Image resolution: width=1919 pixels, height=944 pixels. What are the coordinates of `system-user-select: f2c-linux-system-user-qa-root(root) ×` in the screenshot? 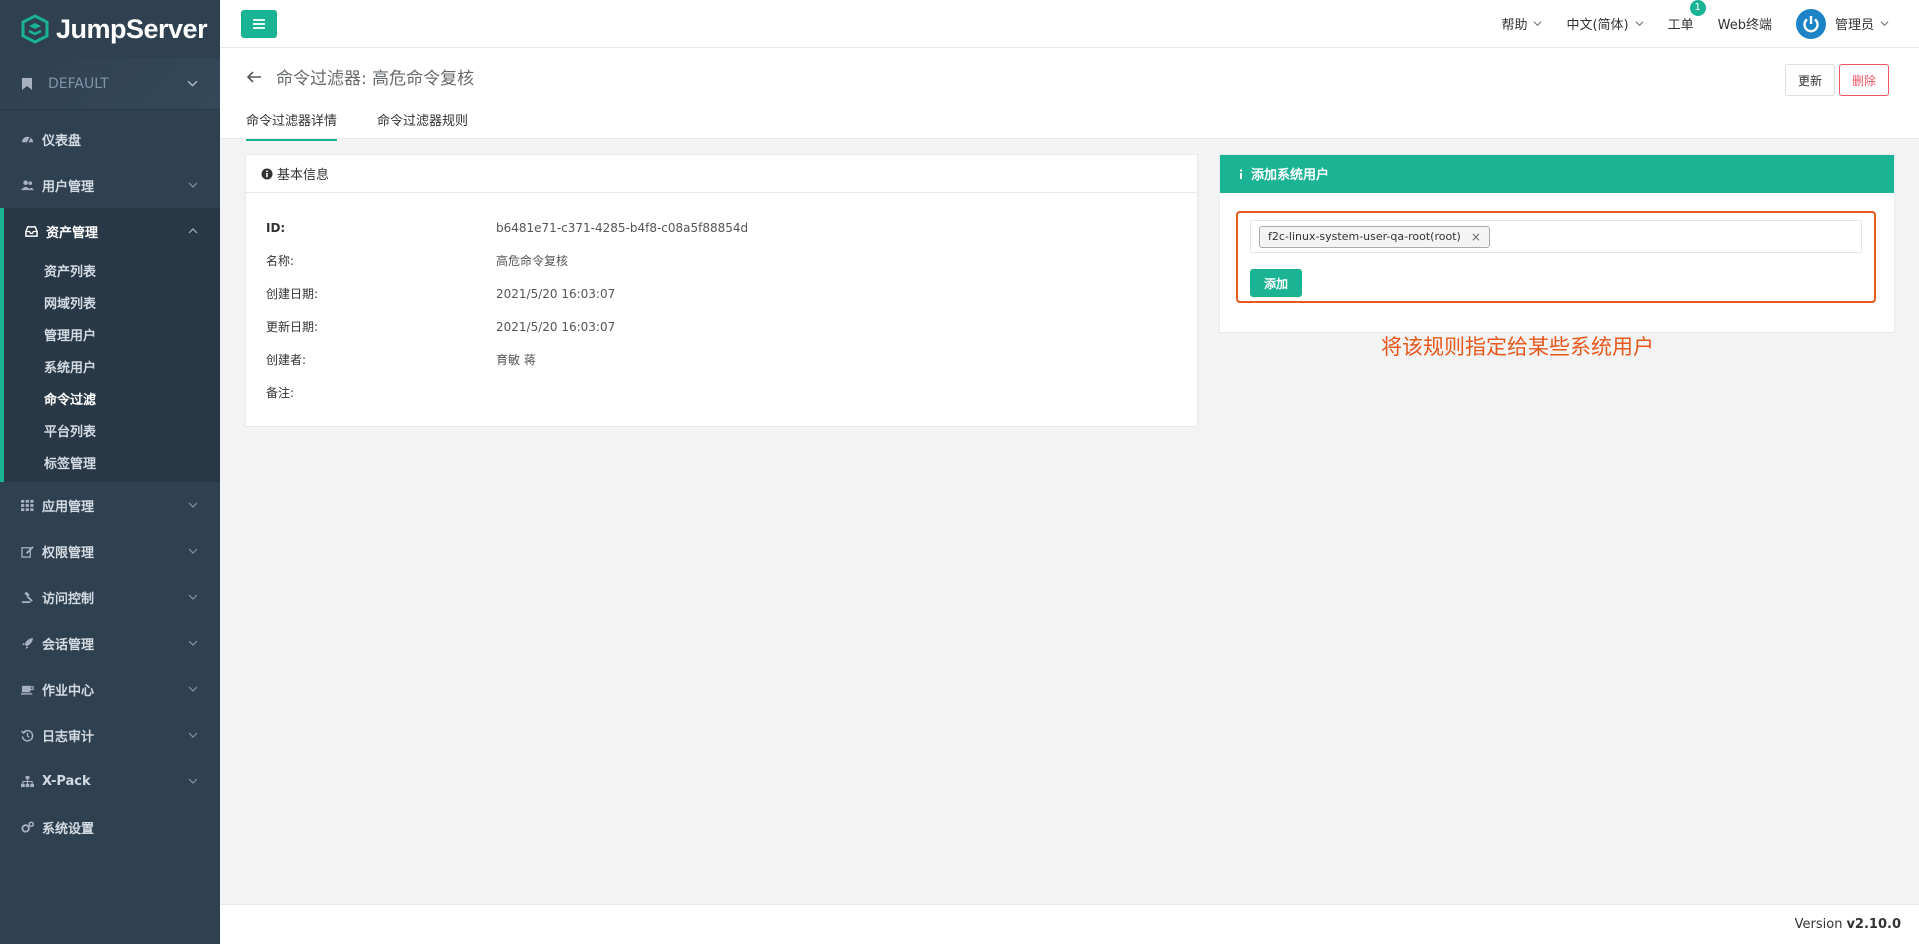 It's located at (1556, 236).